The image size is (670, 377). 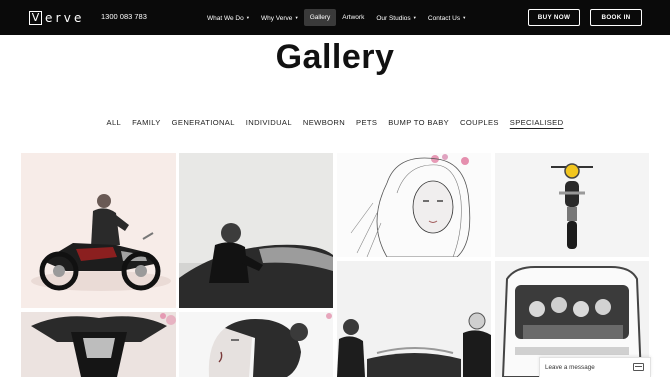 I want to click on nav-item-what-we-do: What We Do ▾, so click(x=228, y=17).